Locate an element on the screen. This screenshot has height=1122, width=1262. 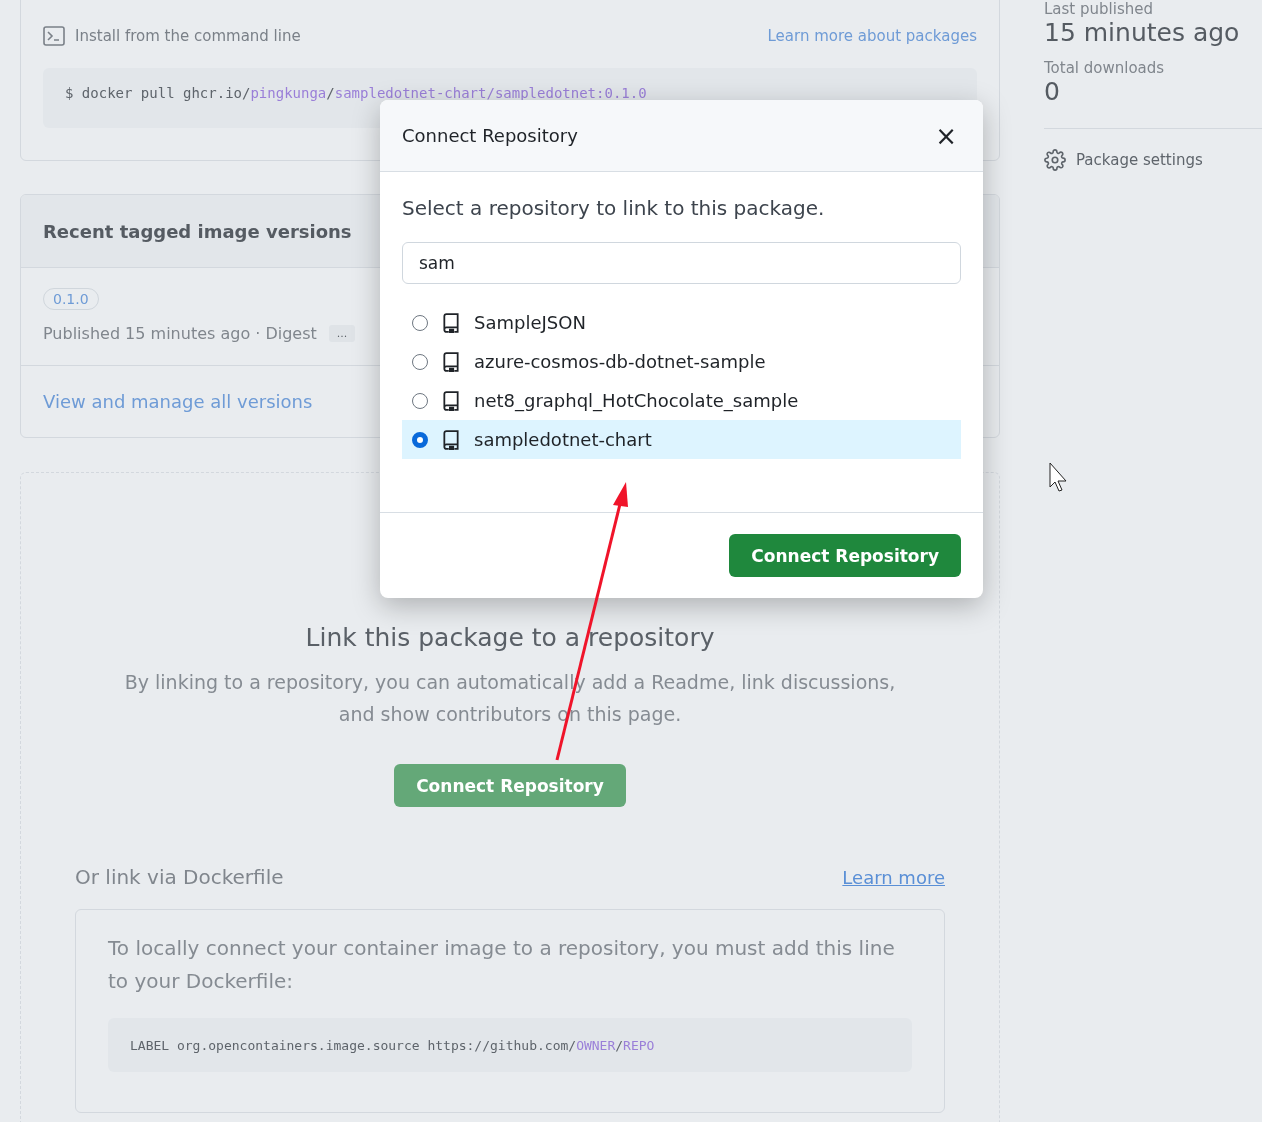
stat-value: 0 is located at coordinates (1052, 91).